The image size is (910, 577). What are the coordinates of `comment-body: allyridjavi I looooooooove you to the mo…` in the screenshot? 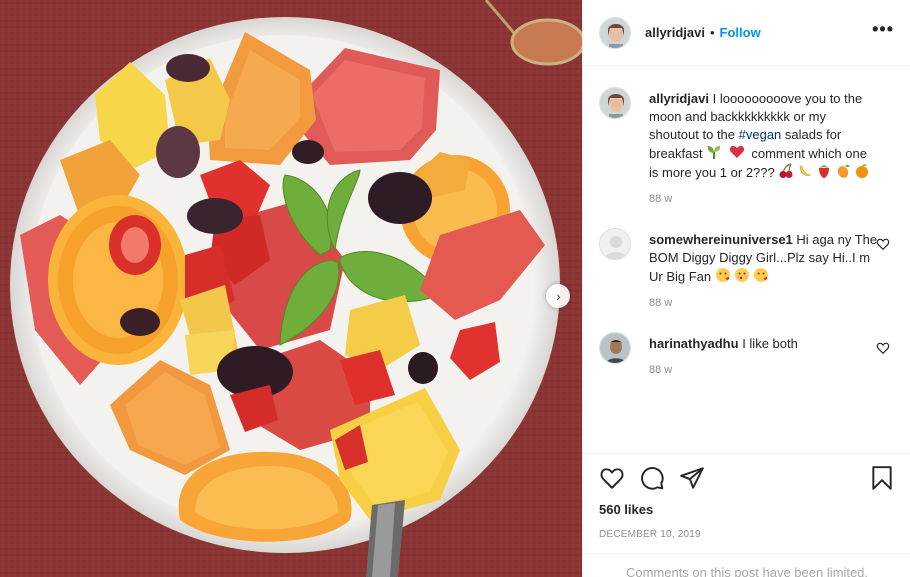 It's located at (764, 147).